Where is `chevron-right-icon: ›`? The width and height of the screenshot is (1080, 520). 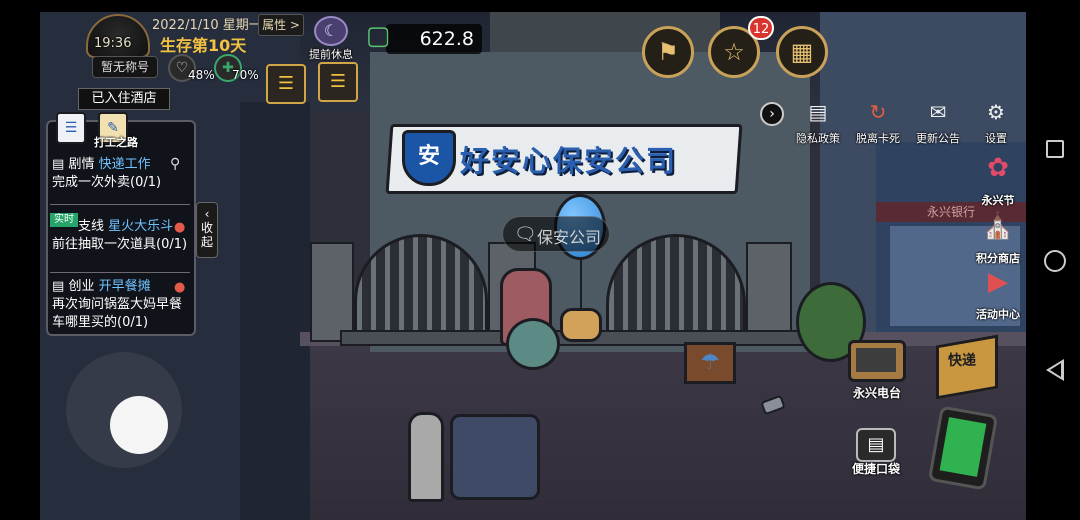 chevron-right-icon: › is located at coordinates (772, 114).